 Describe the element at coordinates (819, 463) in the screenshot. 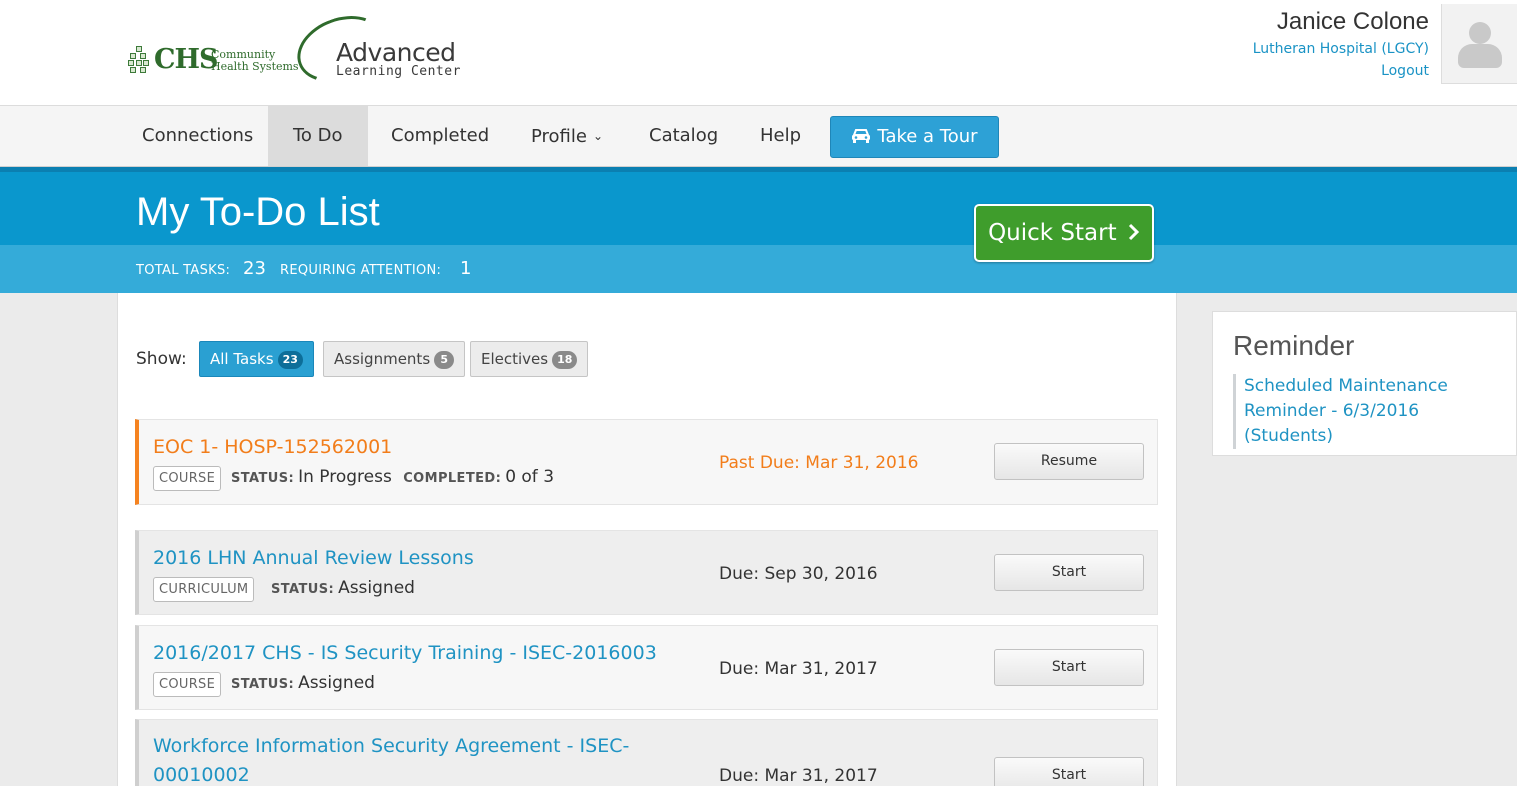

I see `task-due-date: Past Due: Mar 31, 2016` at that location.